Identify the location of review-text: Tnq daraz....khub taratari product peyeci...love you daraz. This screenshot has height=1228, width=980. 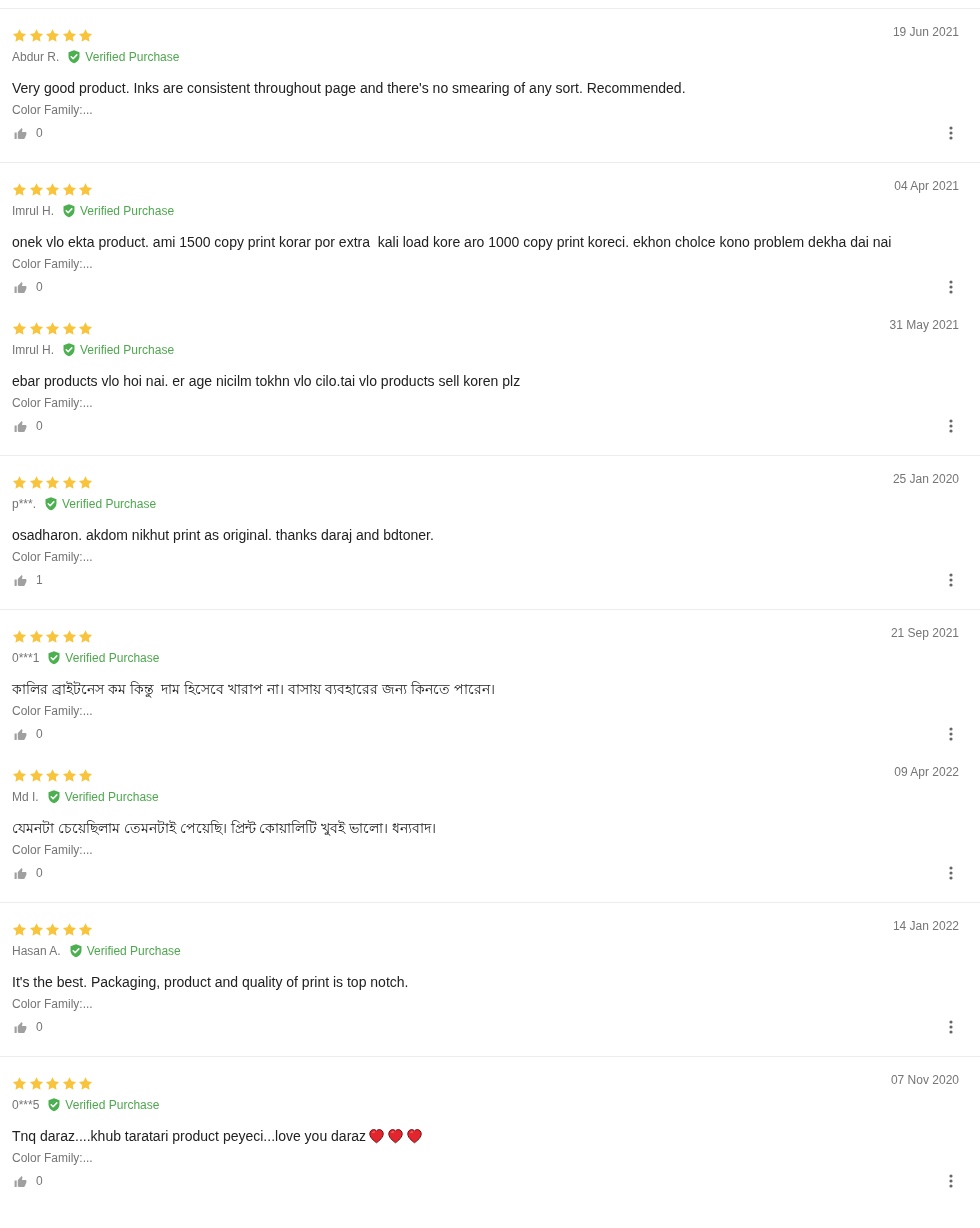
(189, 1136).